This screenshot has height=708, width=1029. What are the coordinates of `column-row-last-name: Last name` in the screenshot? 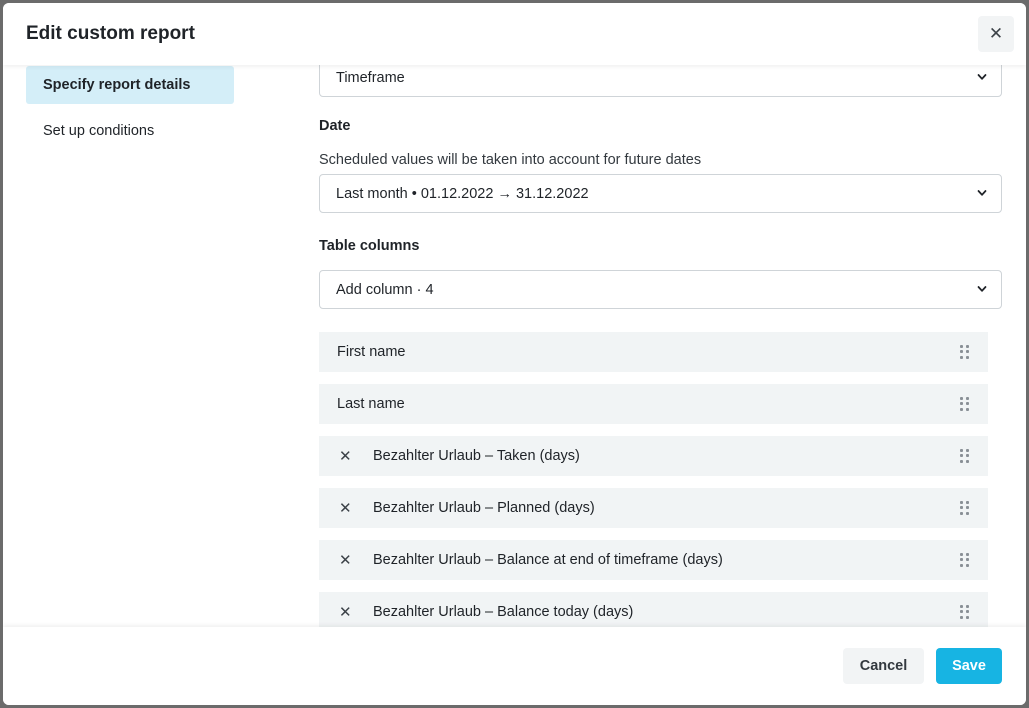 It's located at (653, 404).